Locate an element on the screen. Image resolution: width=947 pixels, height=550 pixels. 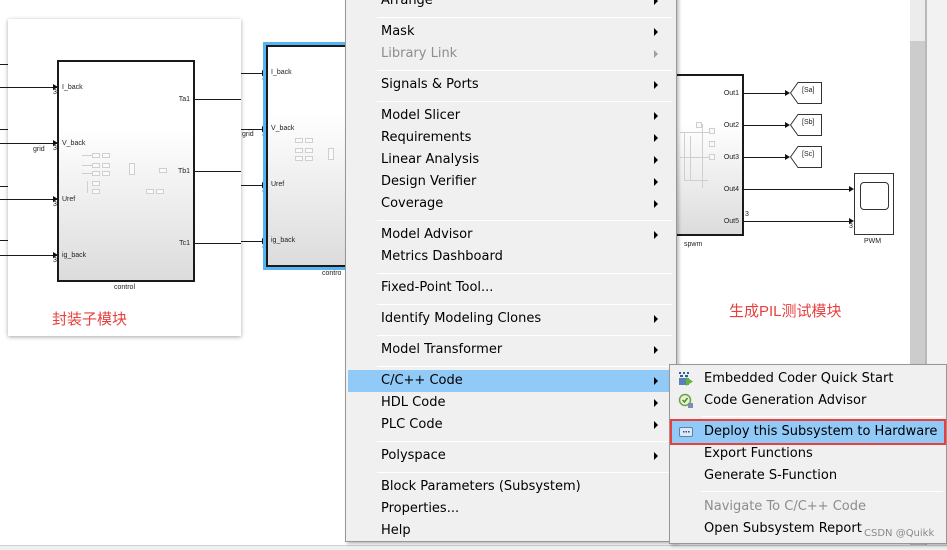
selected-block-name-label: contro is located at coordinates (332, 273).